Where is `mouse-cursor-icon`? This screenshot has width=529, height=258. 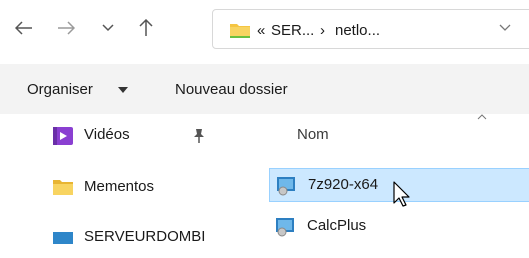 mouse-cursor-icon is located at coordinates (401, 194).